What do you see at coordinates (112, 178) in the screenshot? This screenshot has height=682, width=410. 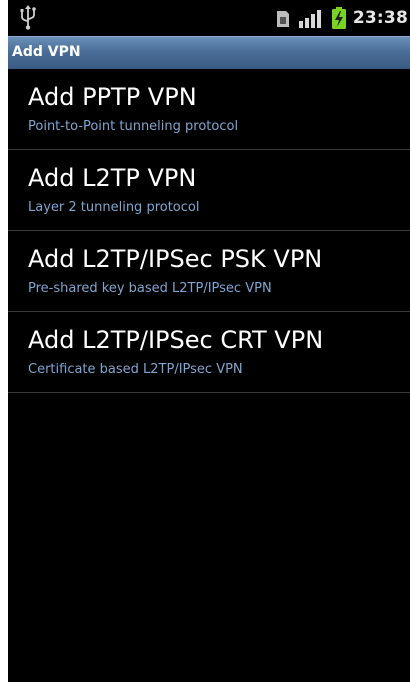 I see `list-item-title: Add L2TP VPN` at bounding box center [112, 178].